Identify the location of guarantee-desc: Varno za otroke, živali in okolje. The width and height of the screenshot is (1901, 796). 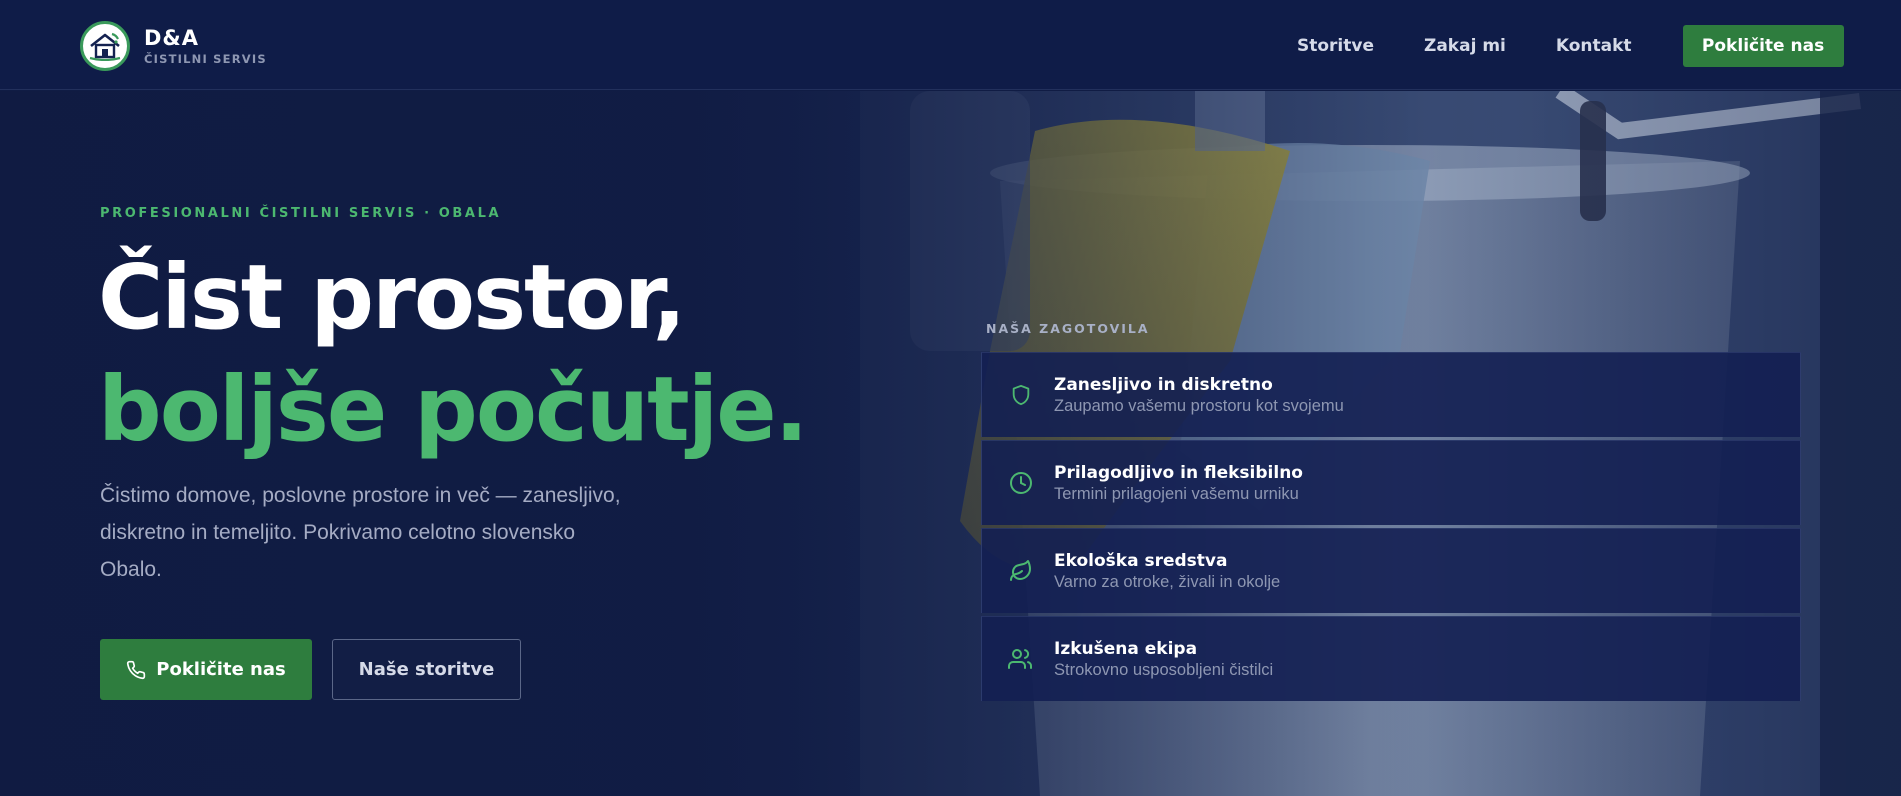
(1167, 582).